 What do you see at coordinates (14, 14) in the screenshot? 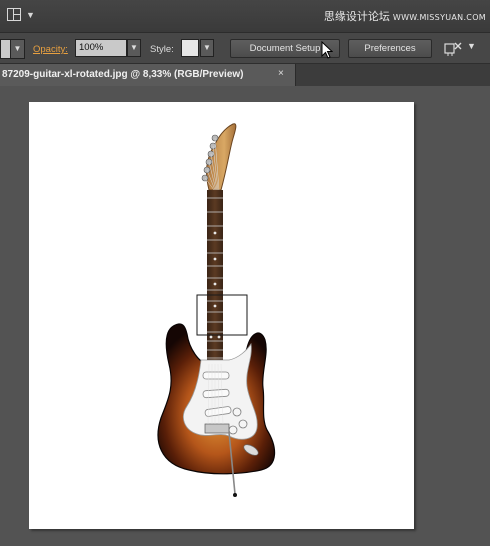
I see `workspace-switcher-icon` at bounding box center [14, 14].